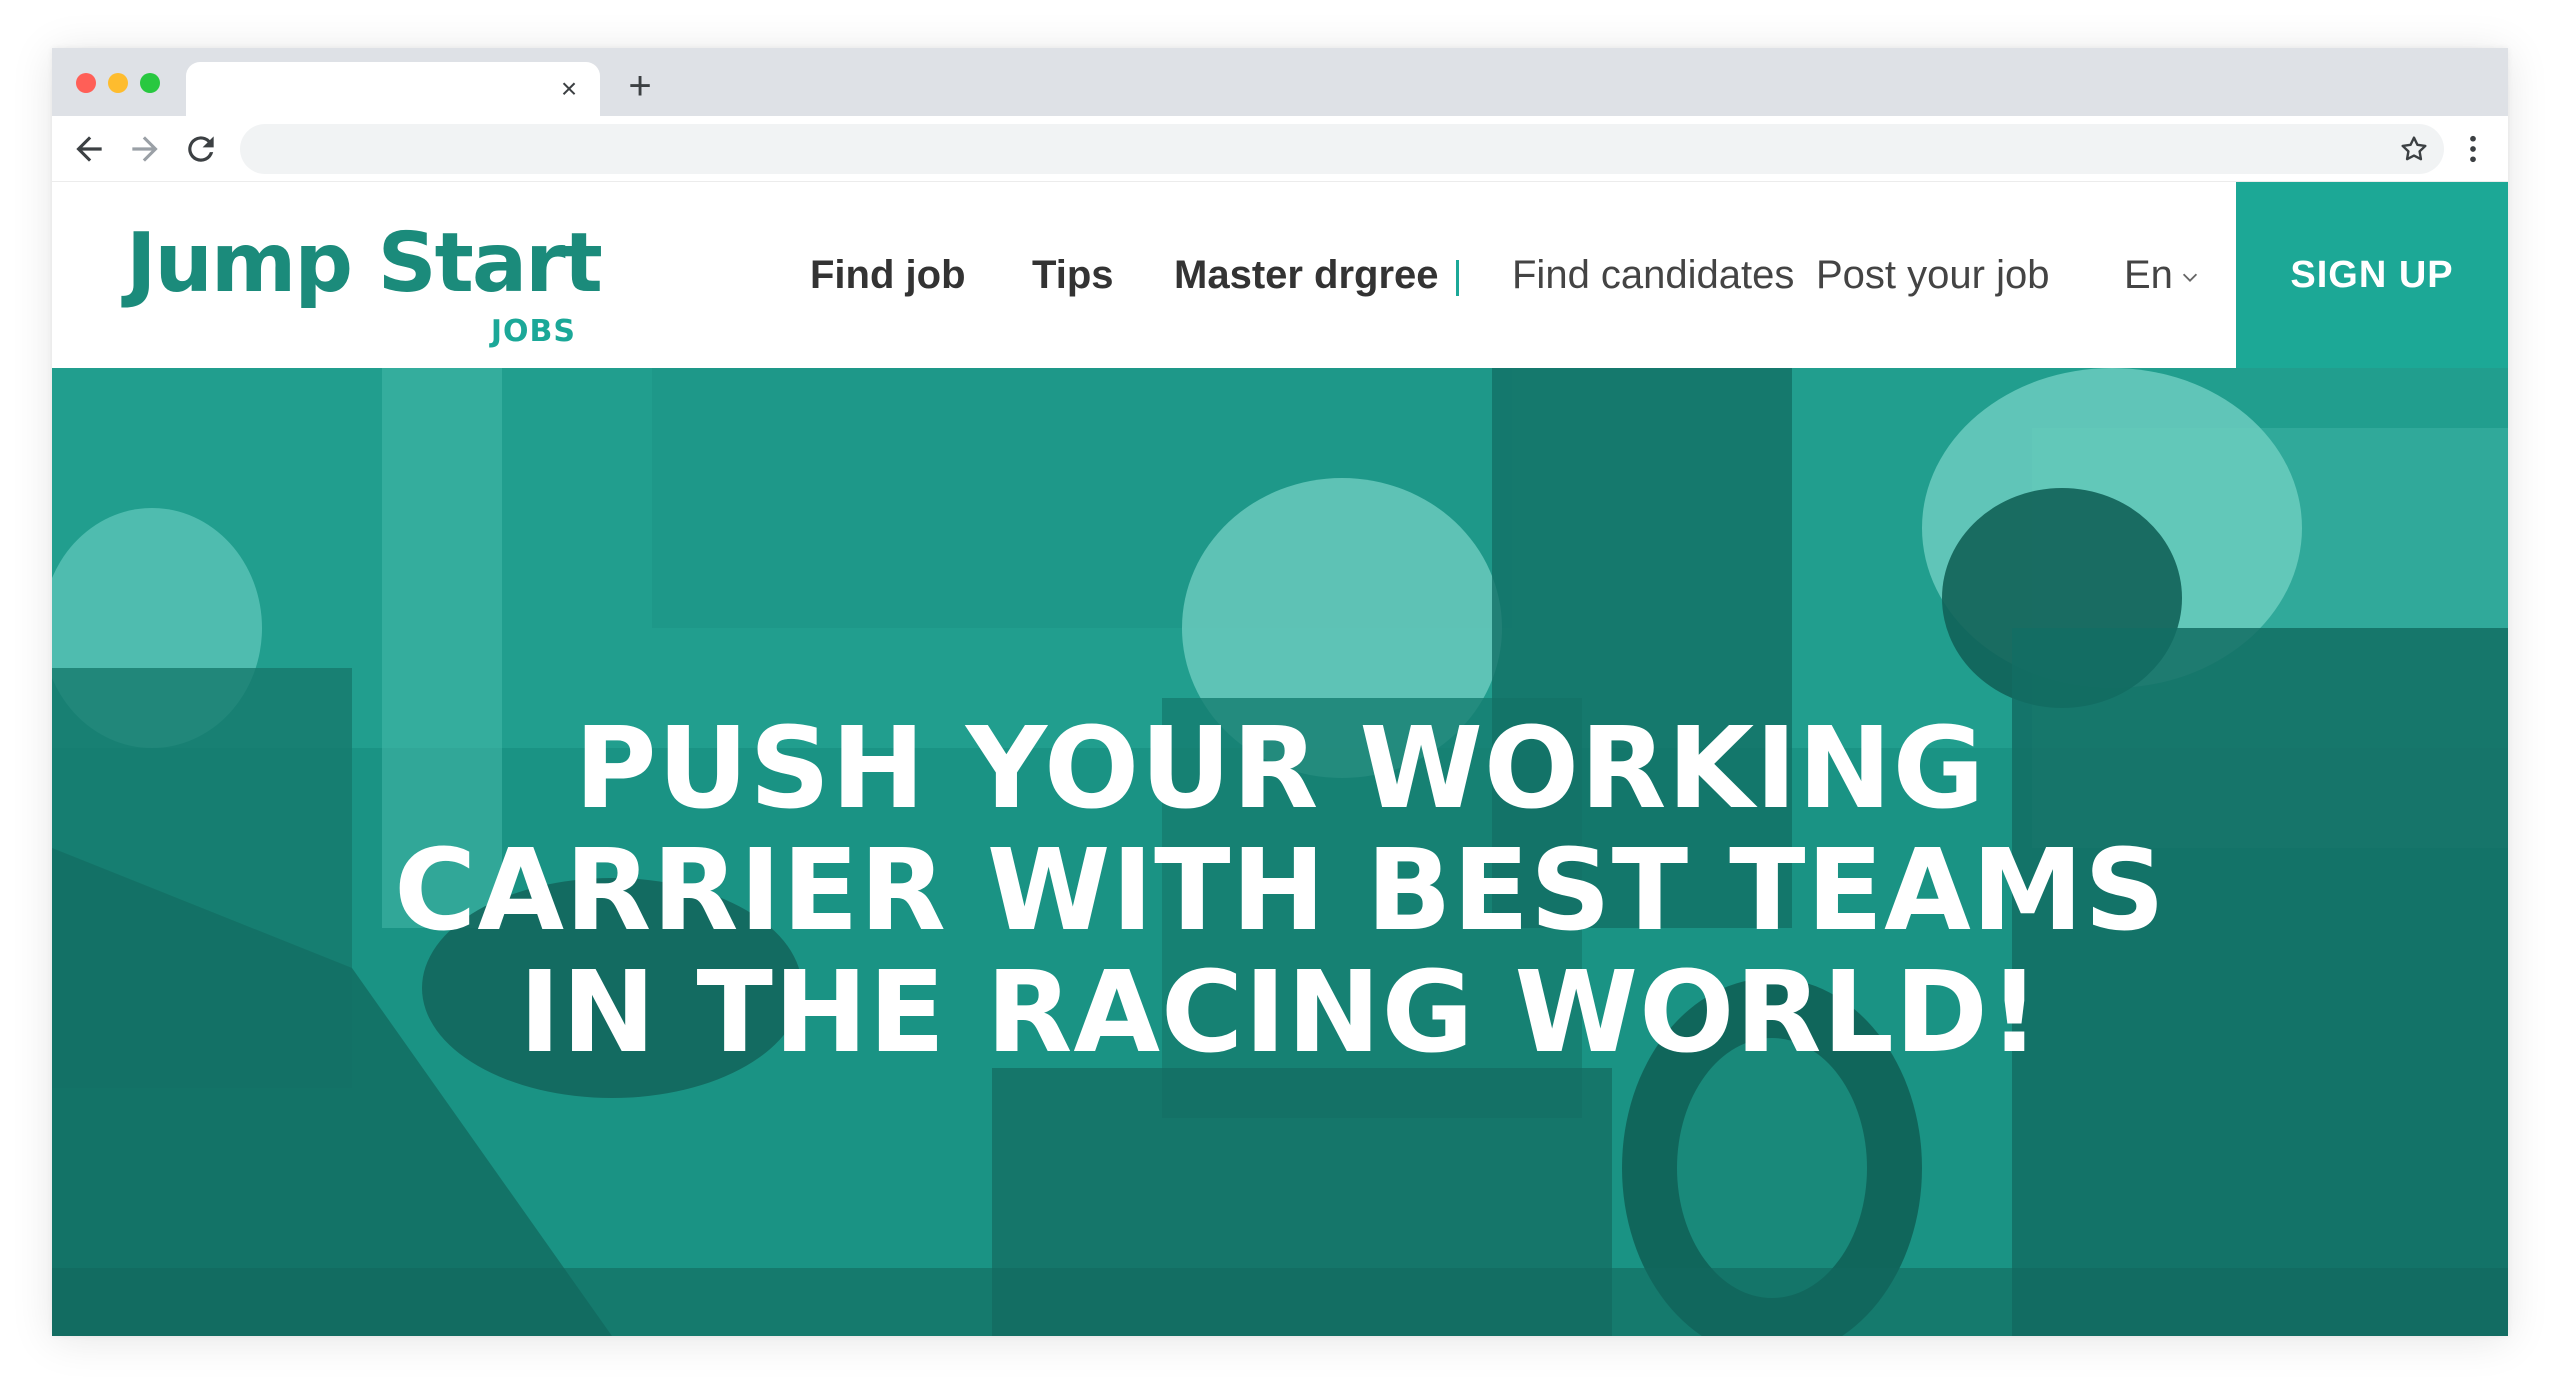  I want to click on site-logo: Jump Start JOBS, so click(364, 275).